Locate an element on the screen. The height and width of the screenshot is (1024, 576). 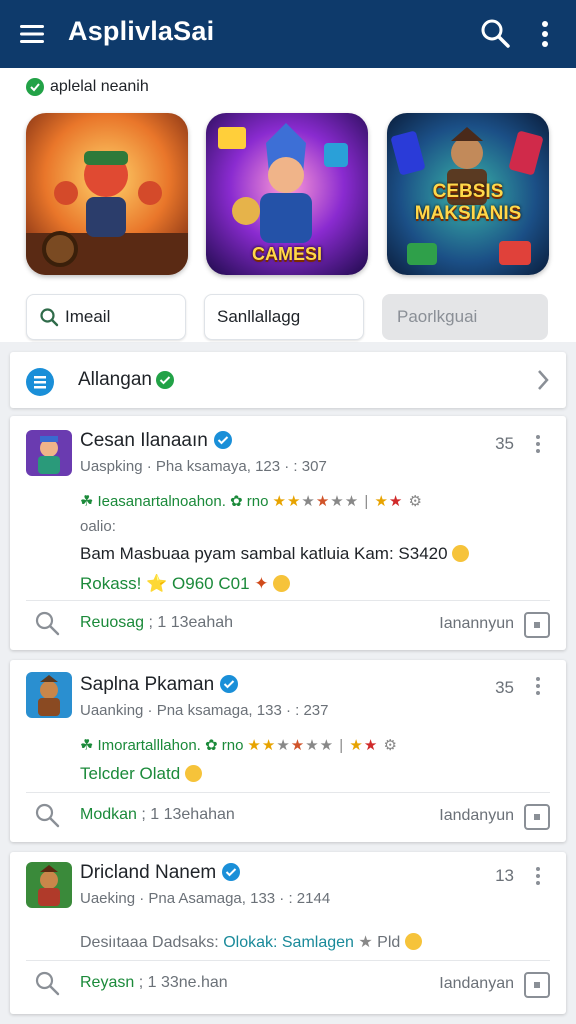
tile-label: CEBSIS MAKSIANIS is located at coordinates (468, 202).